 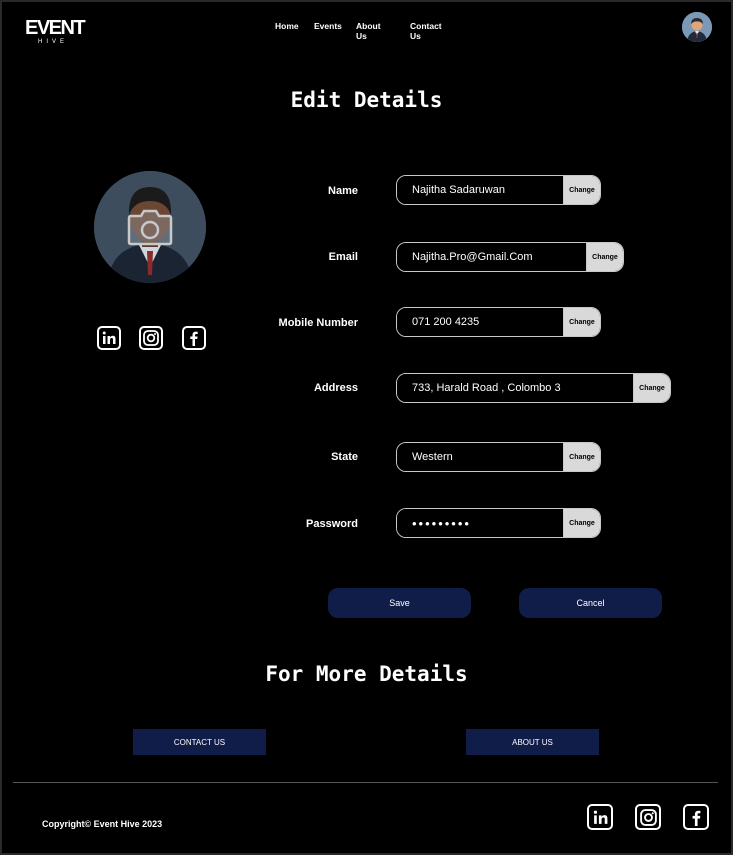 What do you see at coordinates (532, 742) in the screenshot?
I see `about-us-button: ABOUT US` at bounding box center [532, 742].